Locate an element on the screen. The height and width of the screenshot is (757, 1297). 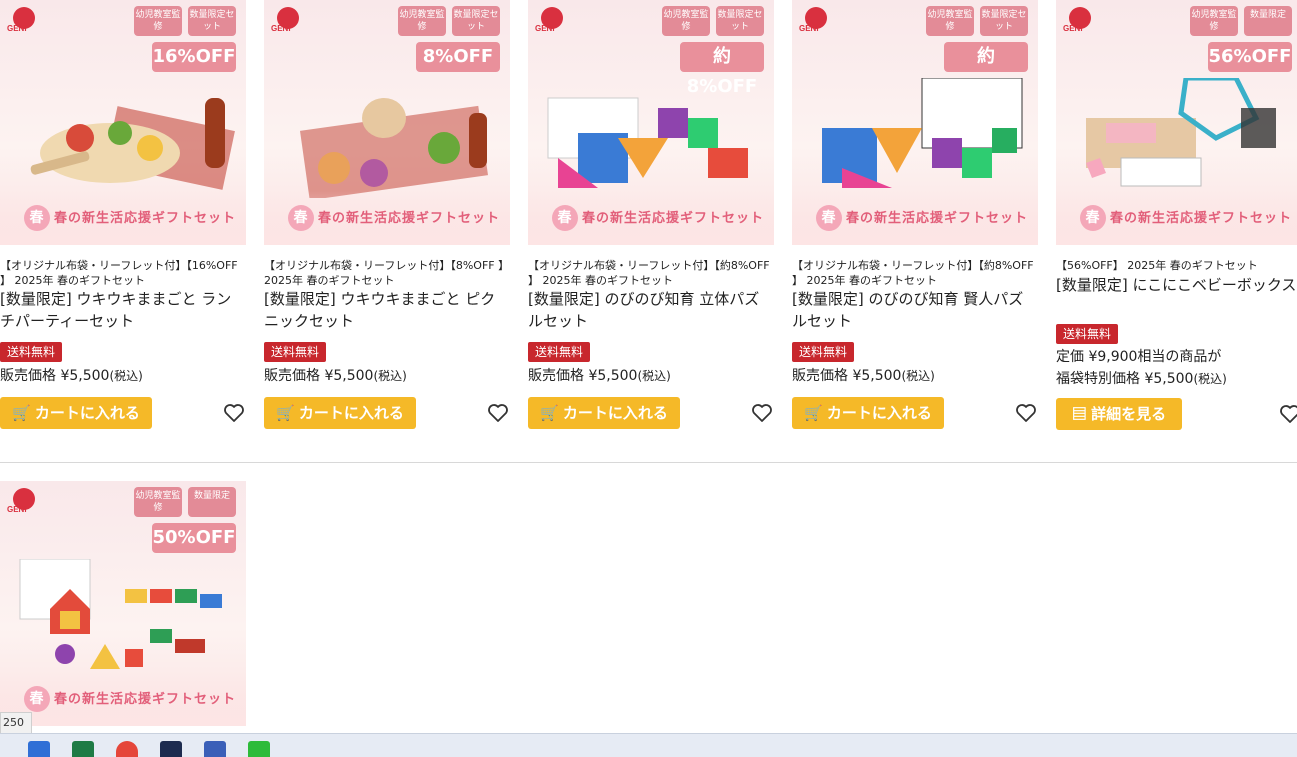
calendar-icon is located at coordinates (39, 749).